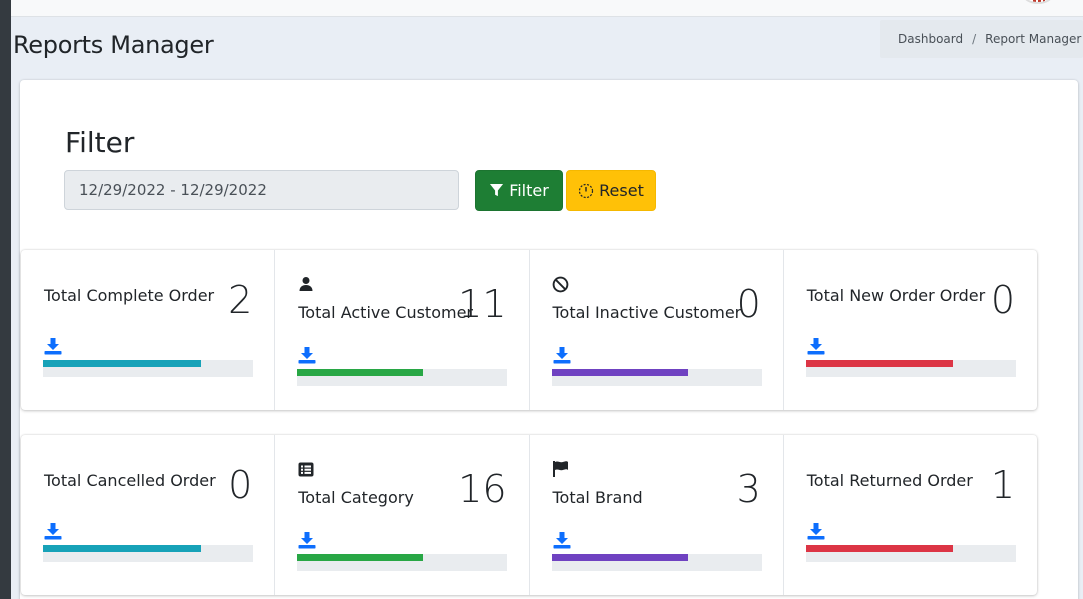  What do you see at coordinates (356, 497) in the screenshot?
I see `stat-label: Total Category` at bounding box center [356, 497].